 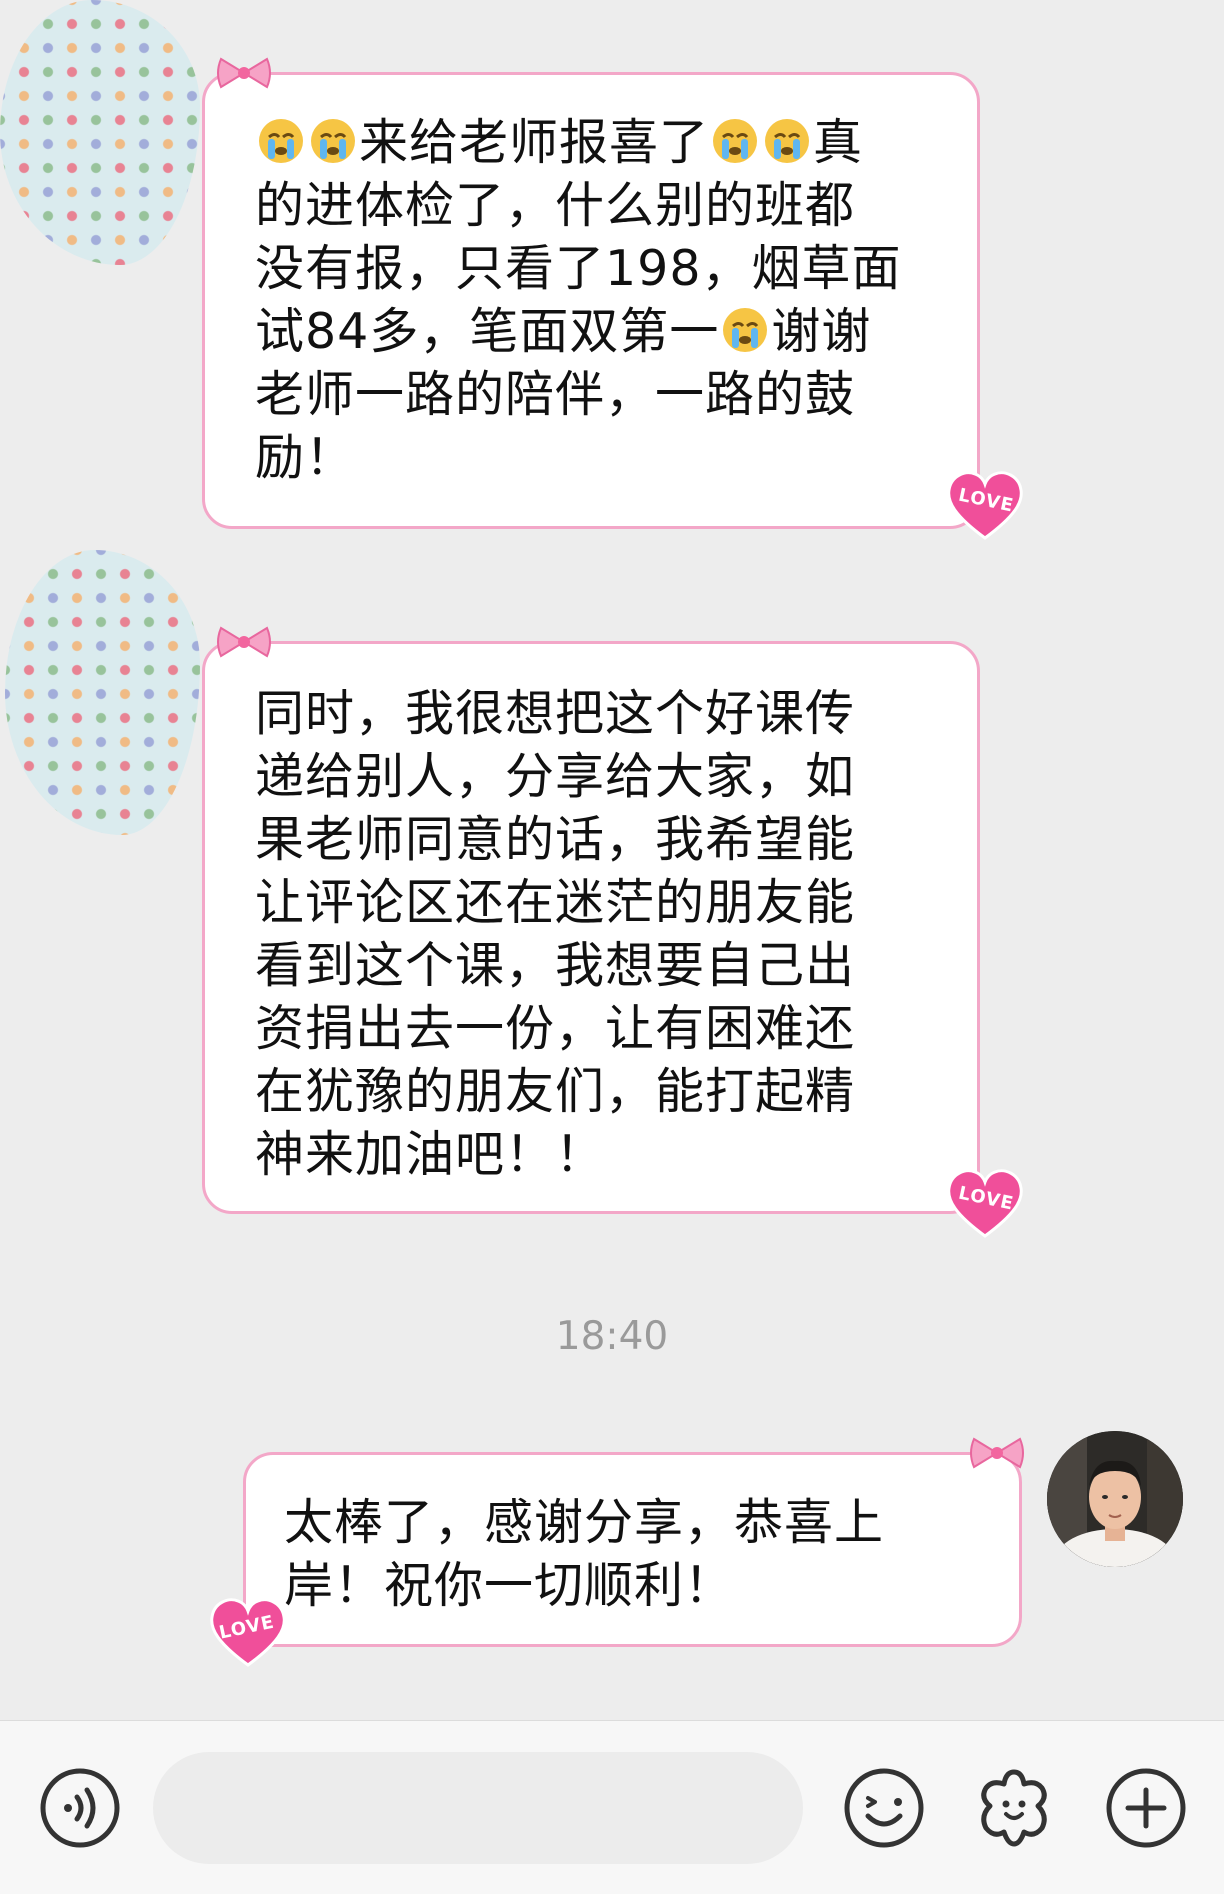 I want to click on message-bubble-sent: 太棒了，感谢分享，恭喜上 岸！祝你一切顺利！ LOVE, so click(x=617, y=1552).